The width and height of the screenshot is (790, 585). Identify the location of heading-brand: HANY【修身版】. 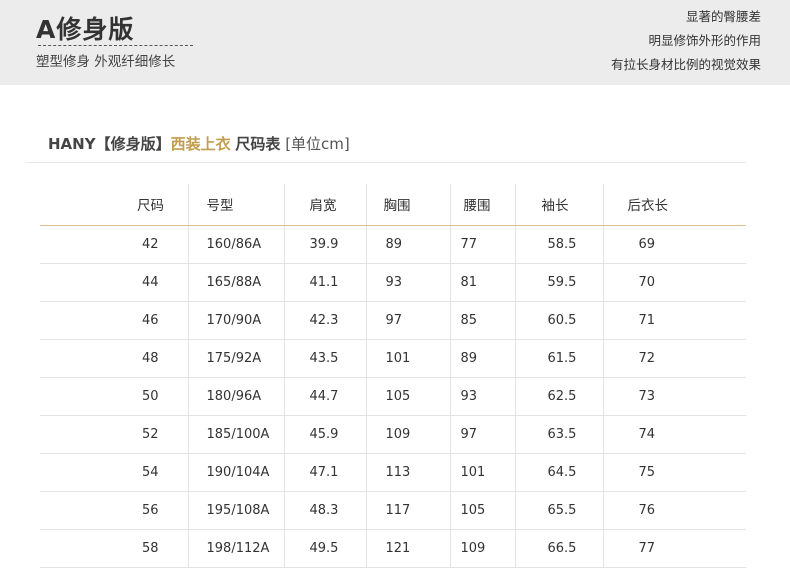
(109, 144).